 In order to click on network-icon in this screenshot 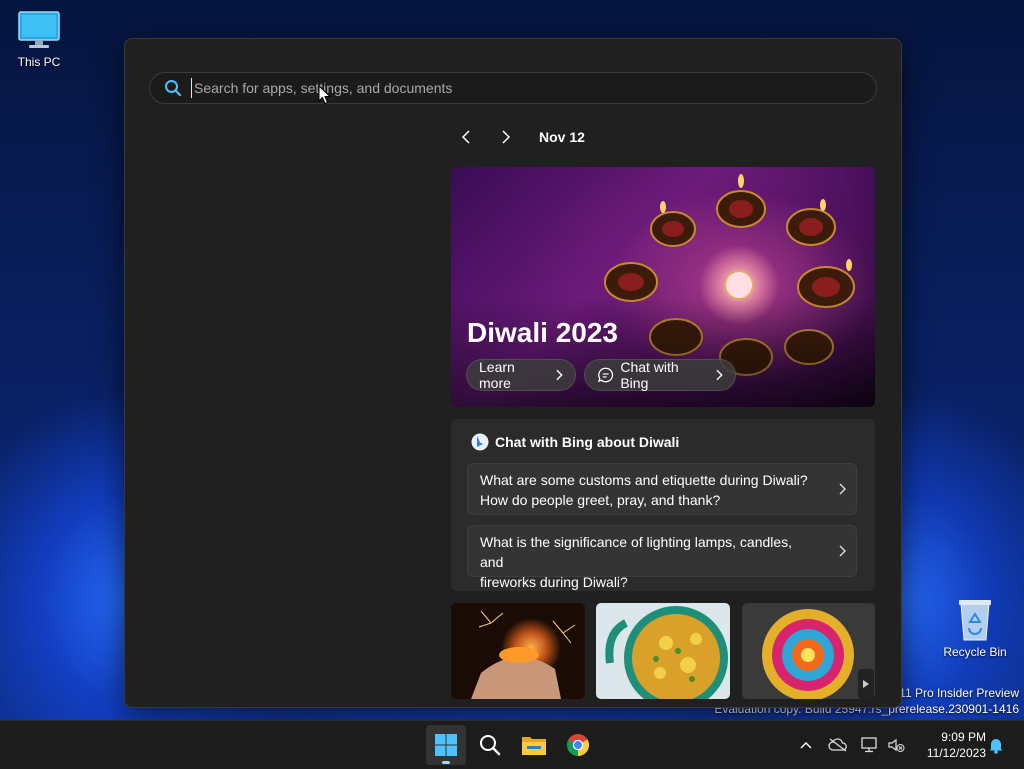, I will do `click(869, 745)`.